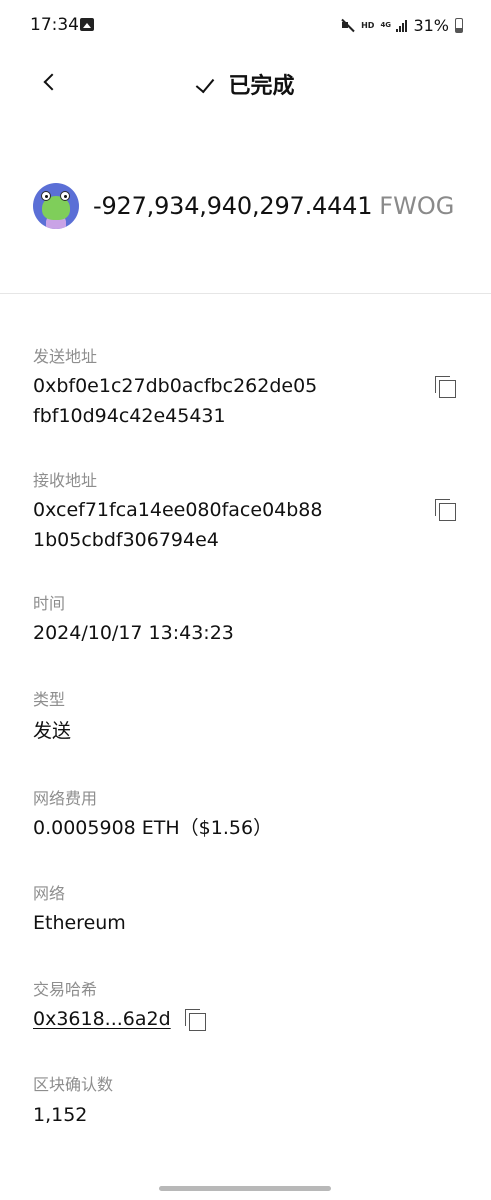 This screenshot has width=491, height=1200. What do you see at coordinates (102, 1019) in the screenshot?
I see `tx-hash-link: 0x3618...6a2d` at bounding box center [102, 1019].